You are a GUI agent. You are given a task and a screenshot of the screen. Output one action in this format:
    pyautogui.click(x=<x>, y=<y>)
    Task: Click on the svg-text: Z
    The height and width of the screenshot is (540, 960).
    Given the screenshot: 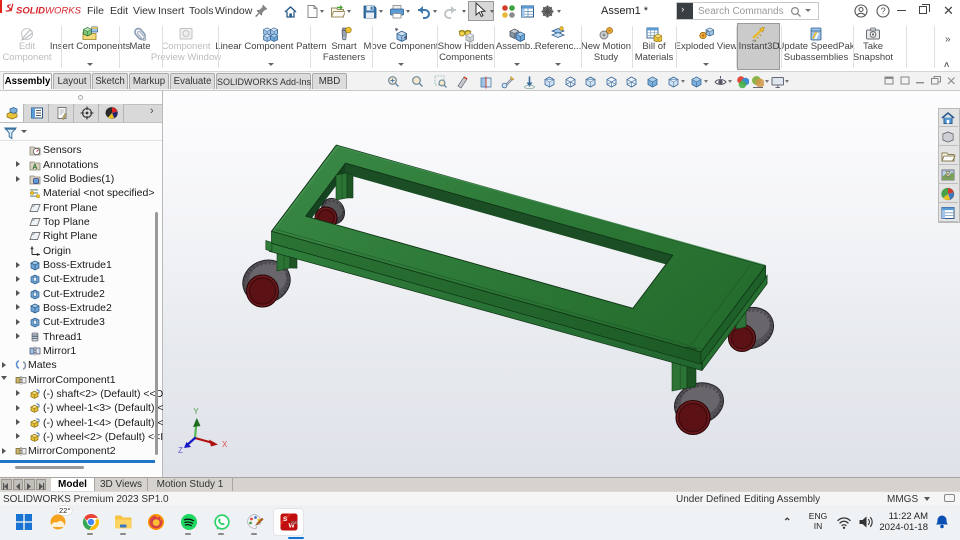 What is the action you would take?
    pyautogui.click(x=180, y=450)
    